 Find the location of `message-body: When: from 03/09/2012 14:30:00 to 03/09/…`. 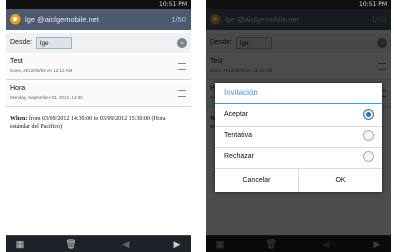

message-body: When: from 03/09/2012 14:30:00 to 03/09/… is located at coordinates (98, 123).